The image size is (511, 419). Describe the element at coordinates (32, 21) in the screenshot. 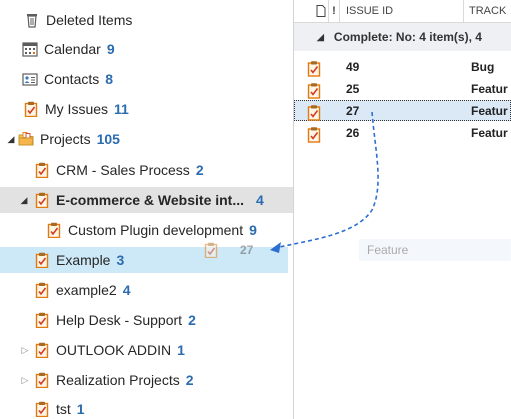

I see `trash-icon` at that location.